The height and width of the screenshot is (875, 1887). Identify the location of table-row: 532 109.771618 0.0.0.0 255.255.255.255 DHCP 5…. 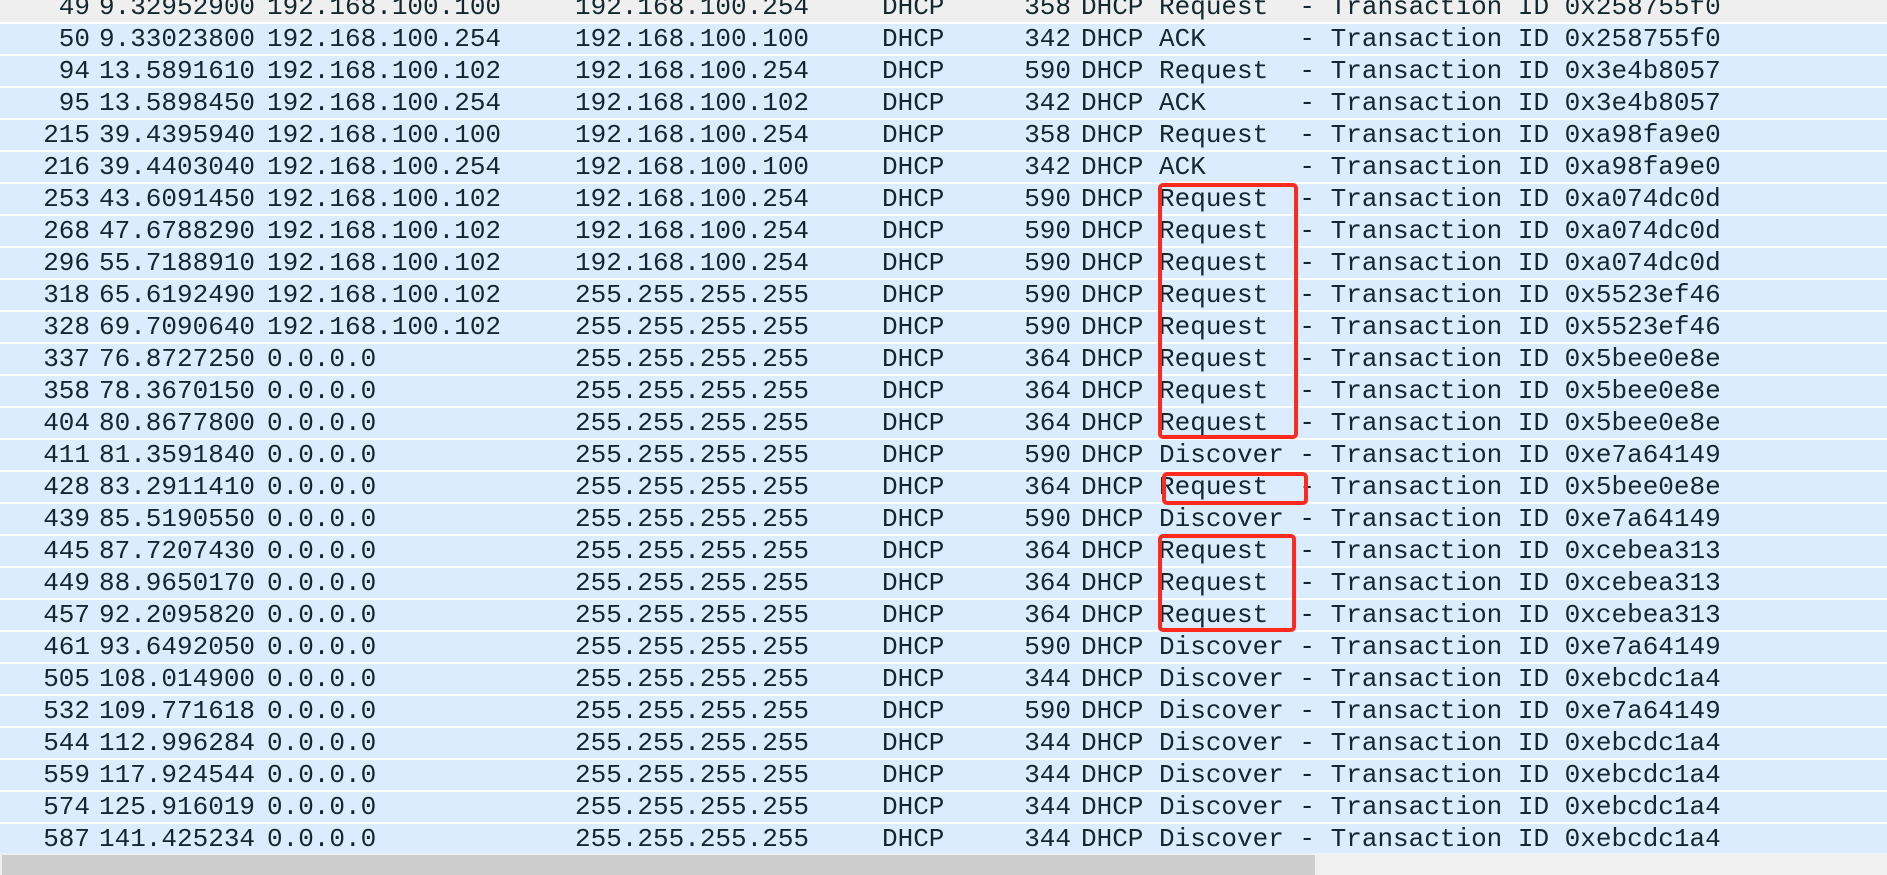
(943, 711).